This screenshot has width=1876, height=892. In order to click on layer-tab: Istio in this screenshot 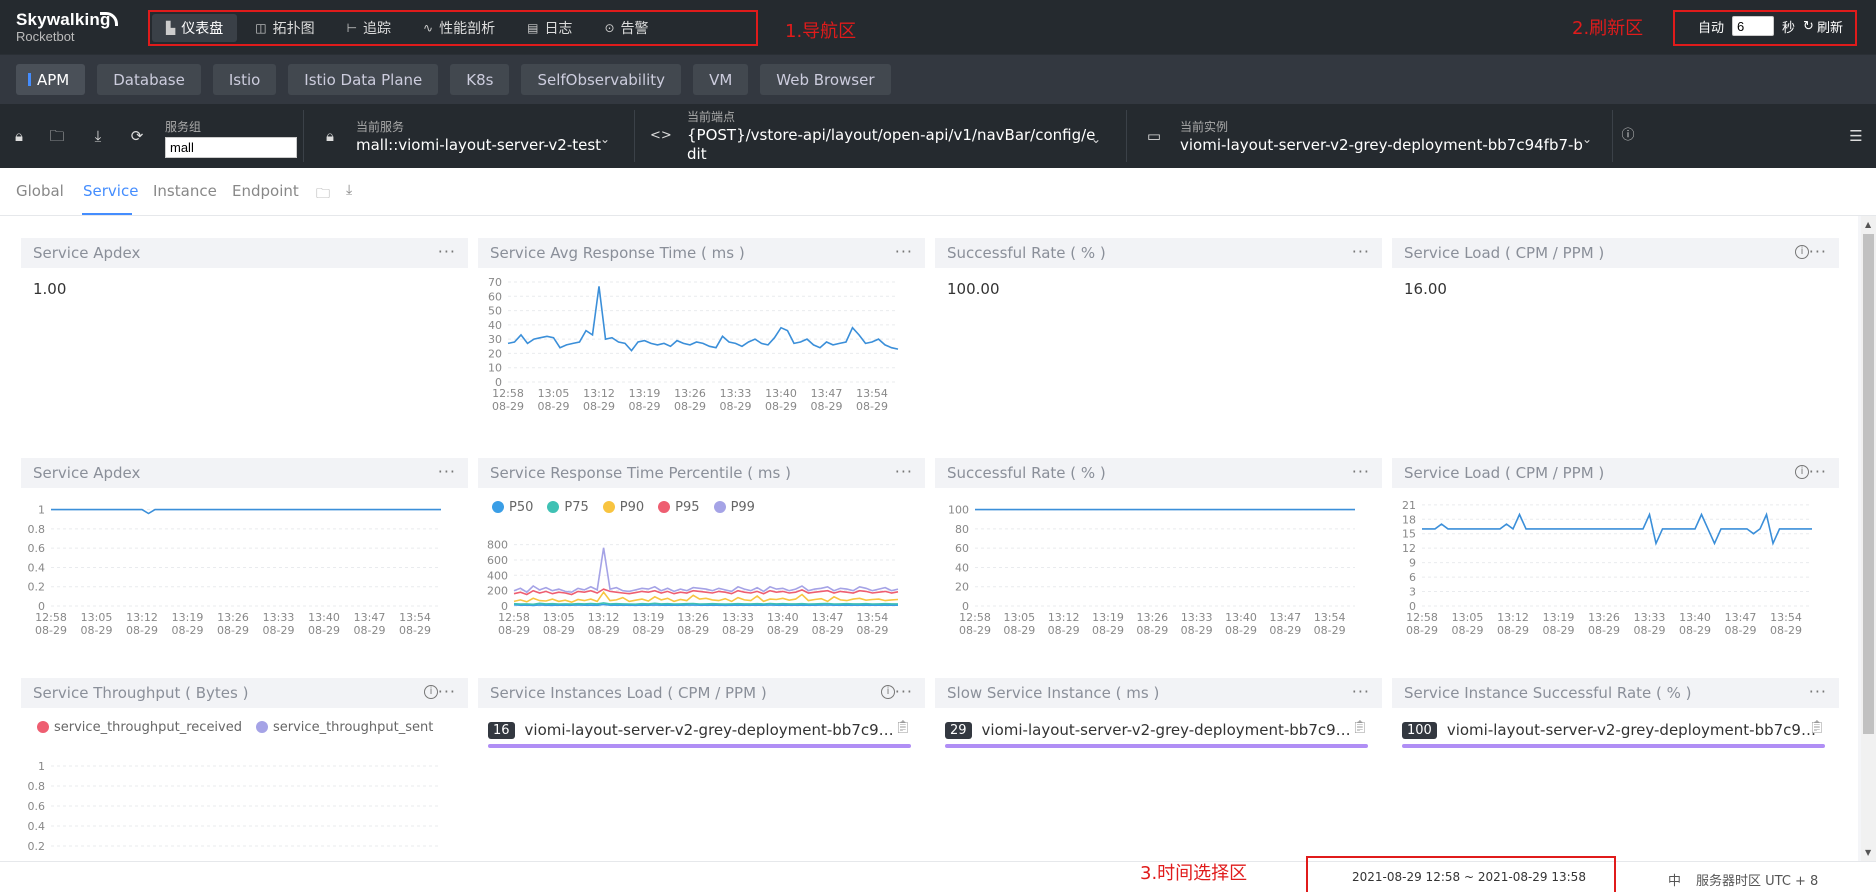, I will do `click(244, 79)`.